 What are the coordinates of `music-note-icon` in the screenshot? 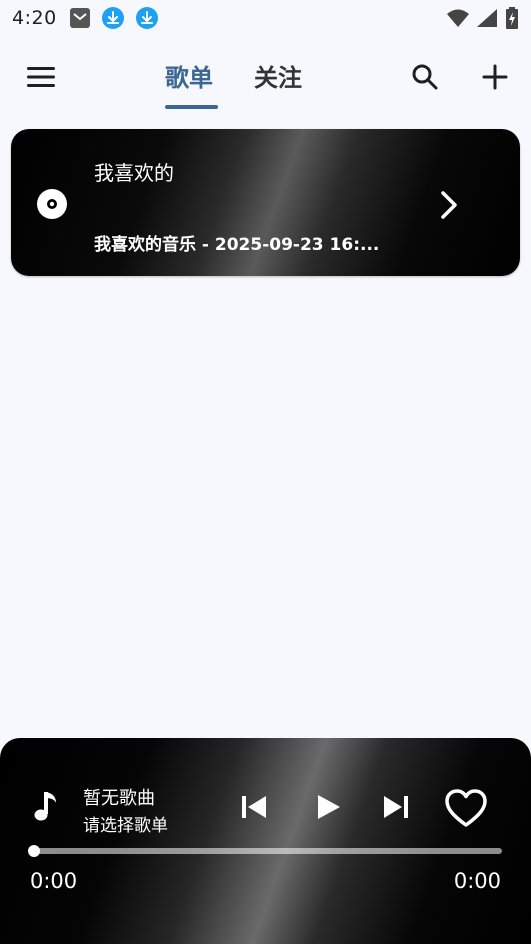 It's located at (45, 806).